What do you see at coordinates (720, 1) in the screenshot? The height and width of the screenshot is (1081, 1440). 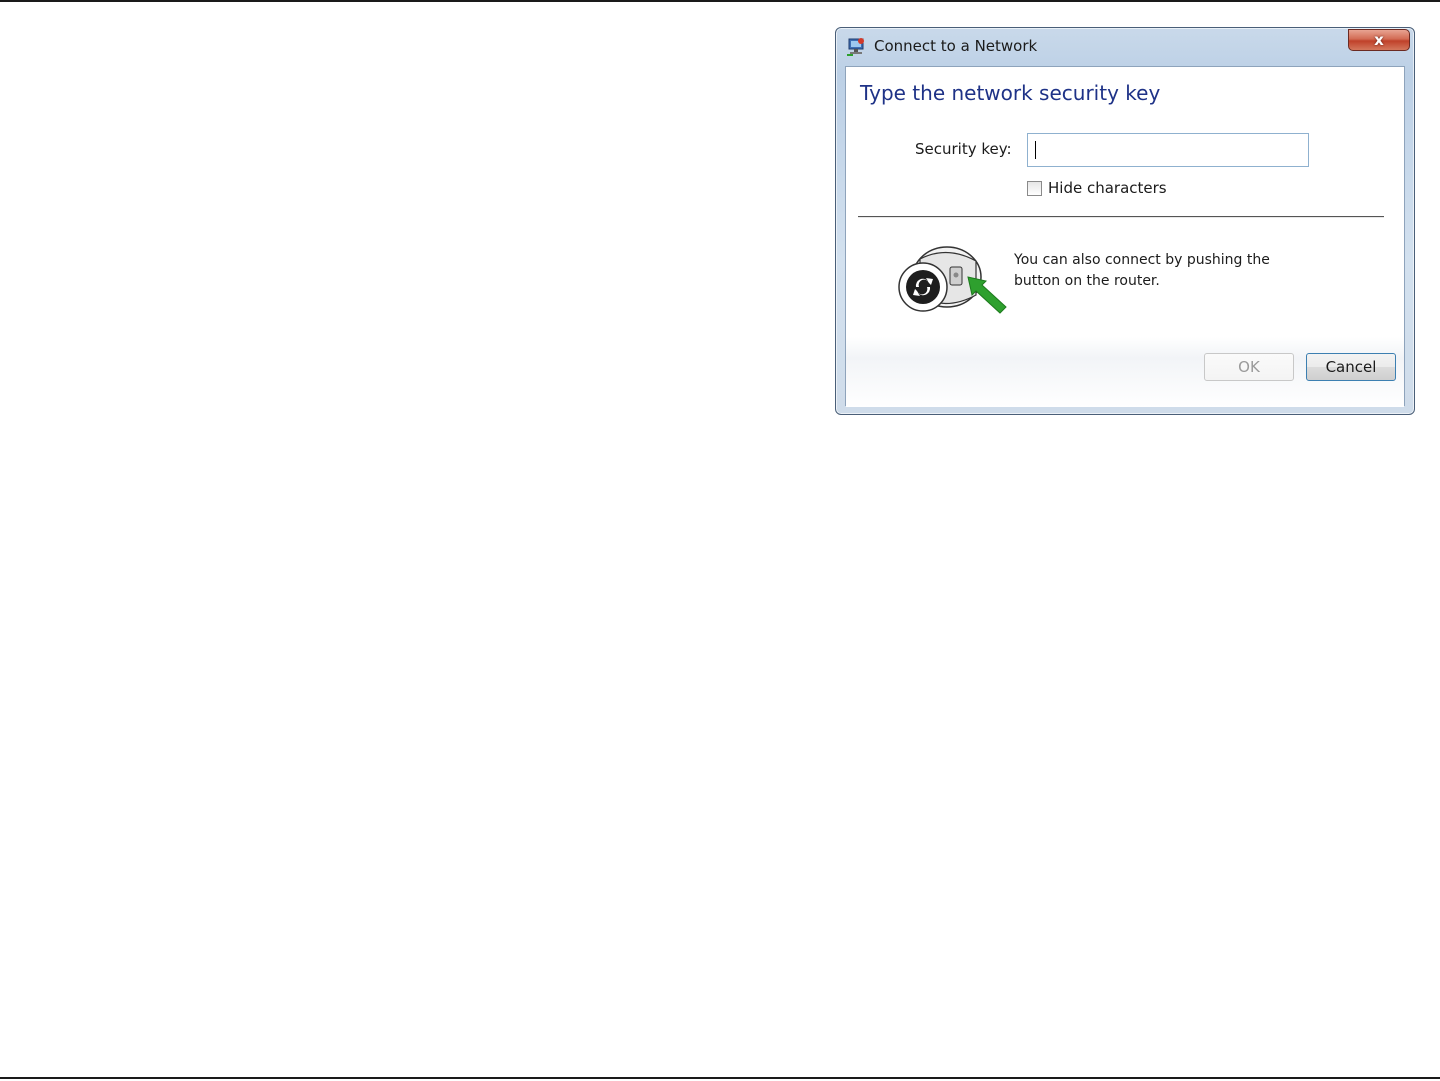 I see `top-rule` at bounding box center [720, 1].